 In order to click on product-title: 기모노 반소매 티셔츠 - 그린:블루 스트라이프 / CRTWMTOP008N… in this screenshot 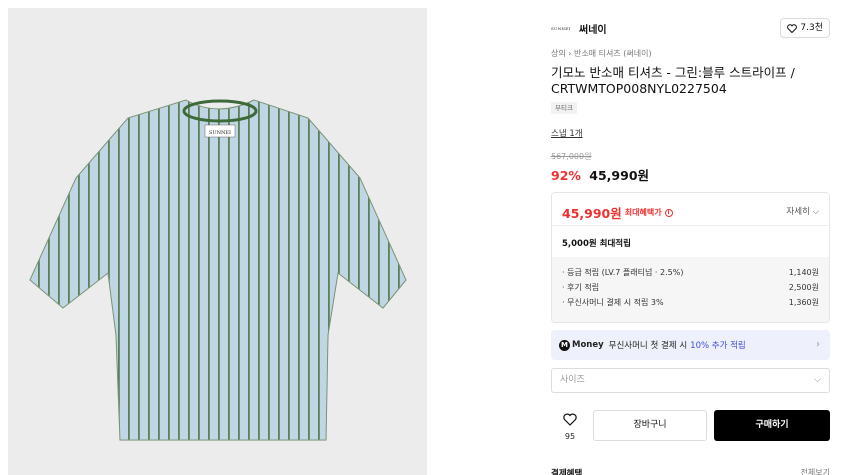, I will do `click(673, 80)`.